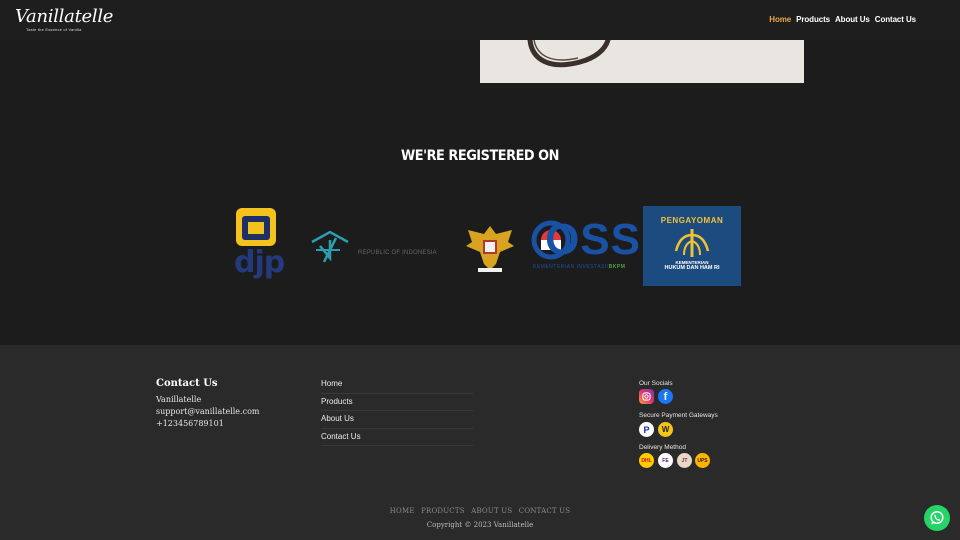  Describe the element at coordinates (397, 420) in the screenshot. I see `footer-link-about-us: About Us` at that location.